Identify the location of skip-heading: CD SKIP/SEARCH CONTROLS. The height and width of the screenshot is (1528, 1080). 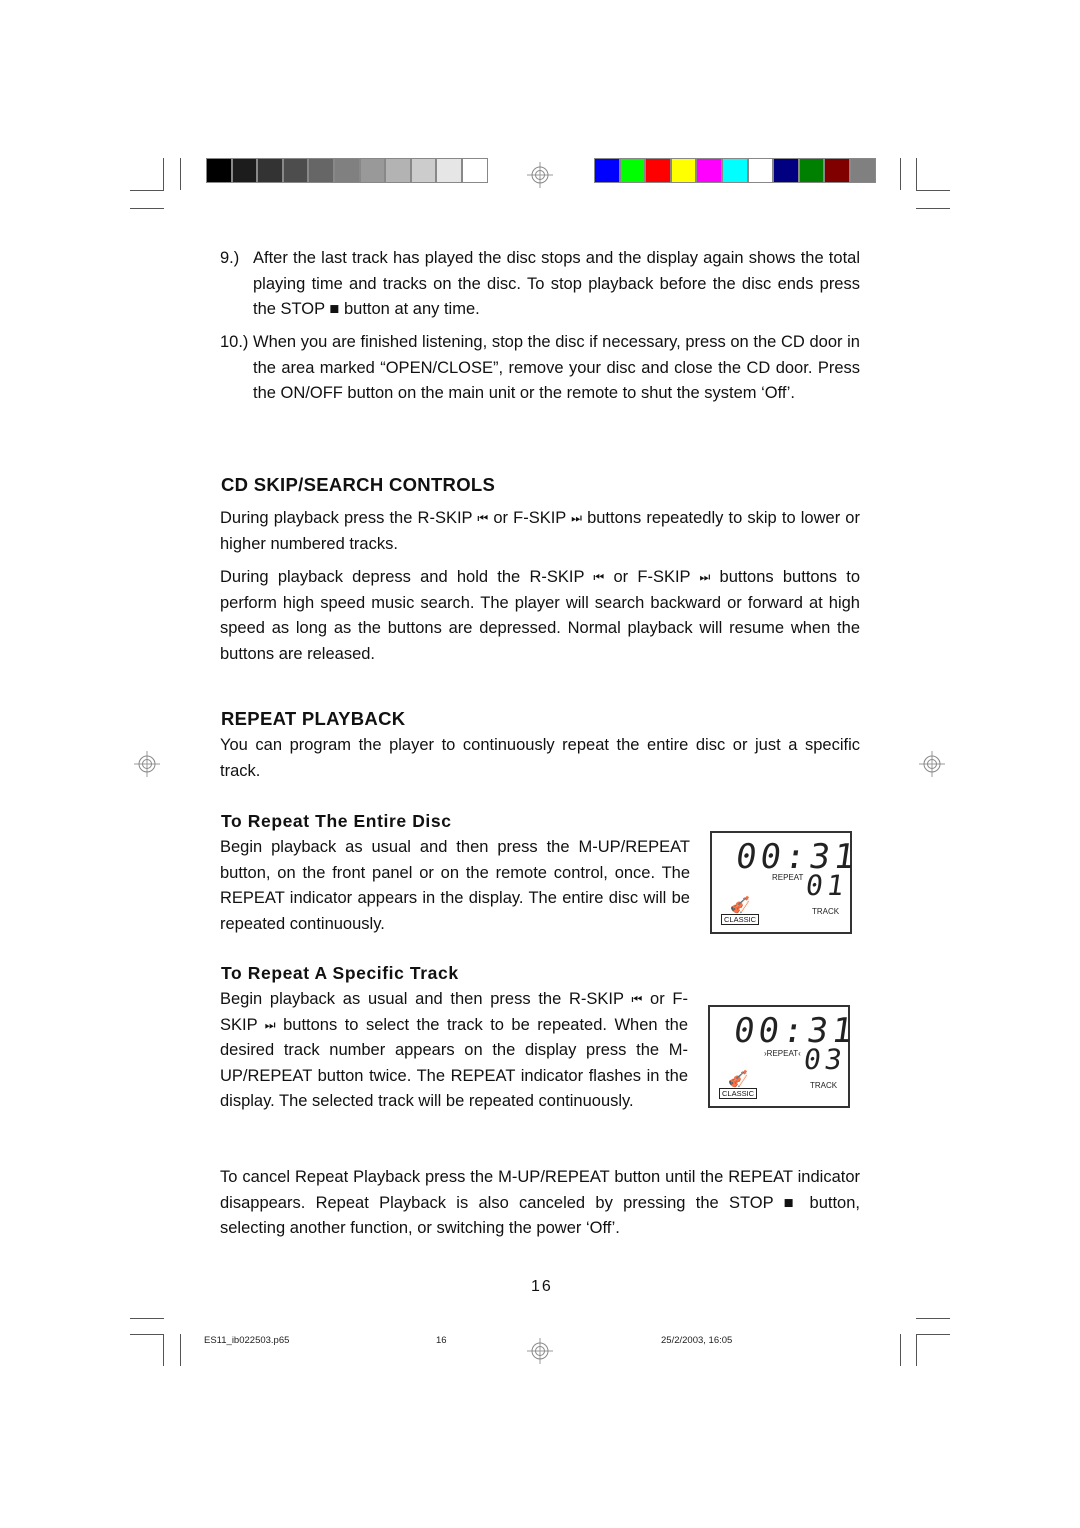
(358, 484).